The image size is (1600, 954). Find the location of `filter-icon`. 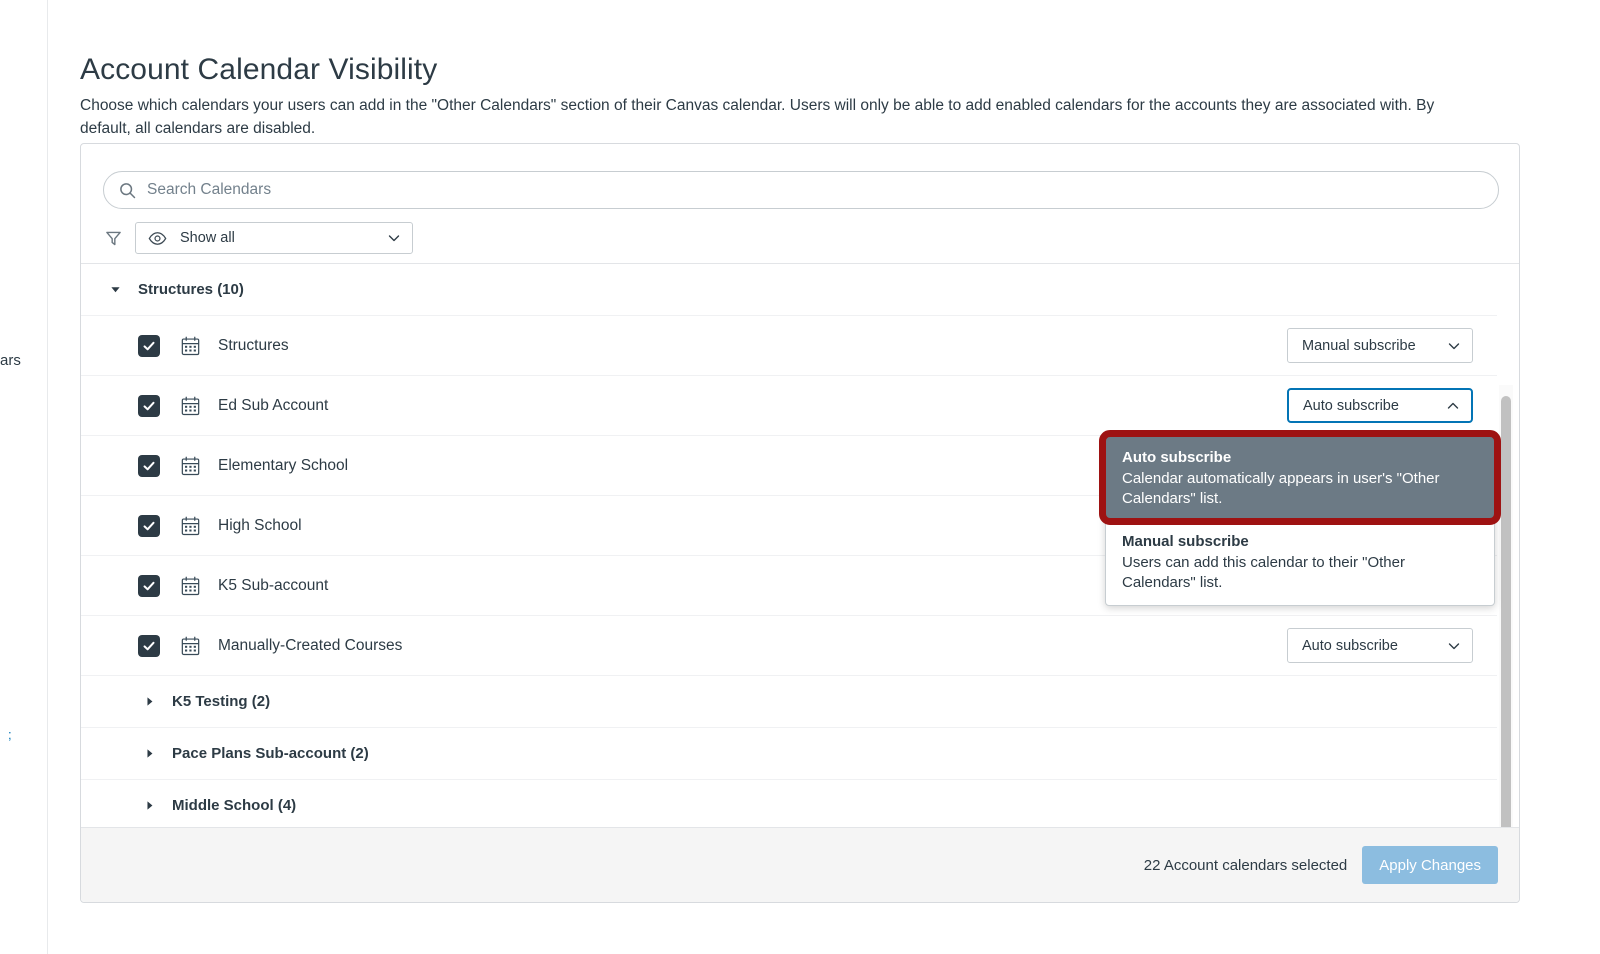

filter-icon is located at coordinates (113, 238).